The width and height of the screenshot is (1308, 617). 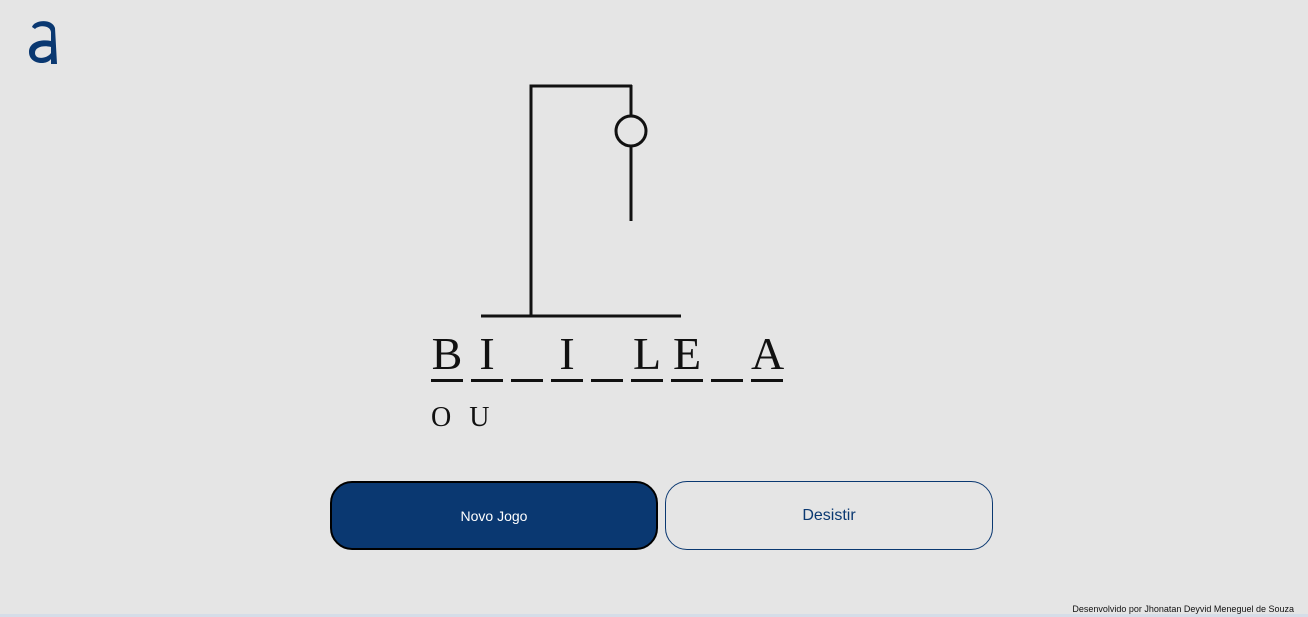 I want to click on letter-slot: E, so click(x=691, y=355).